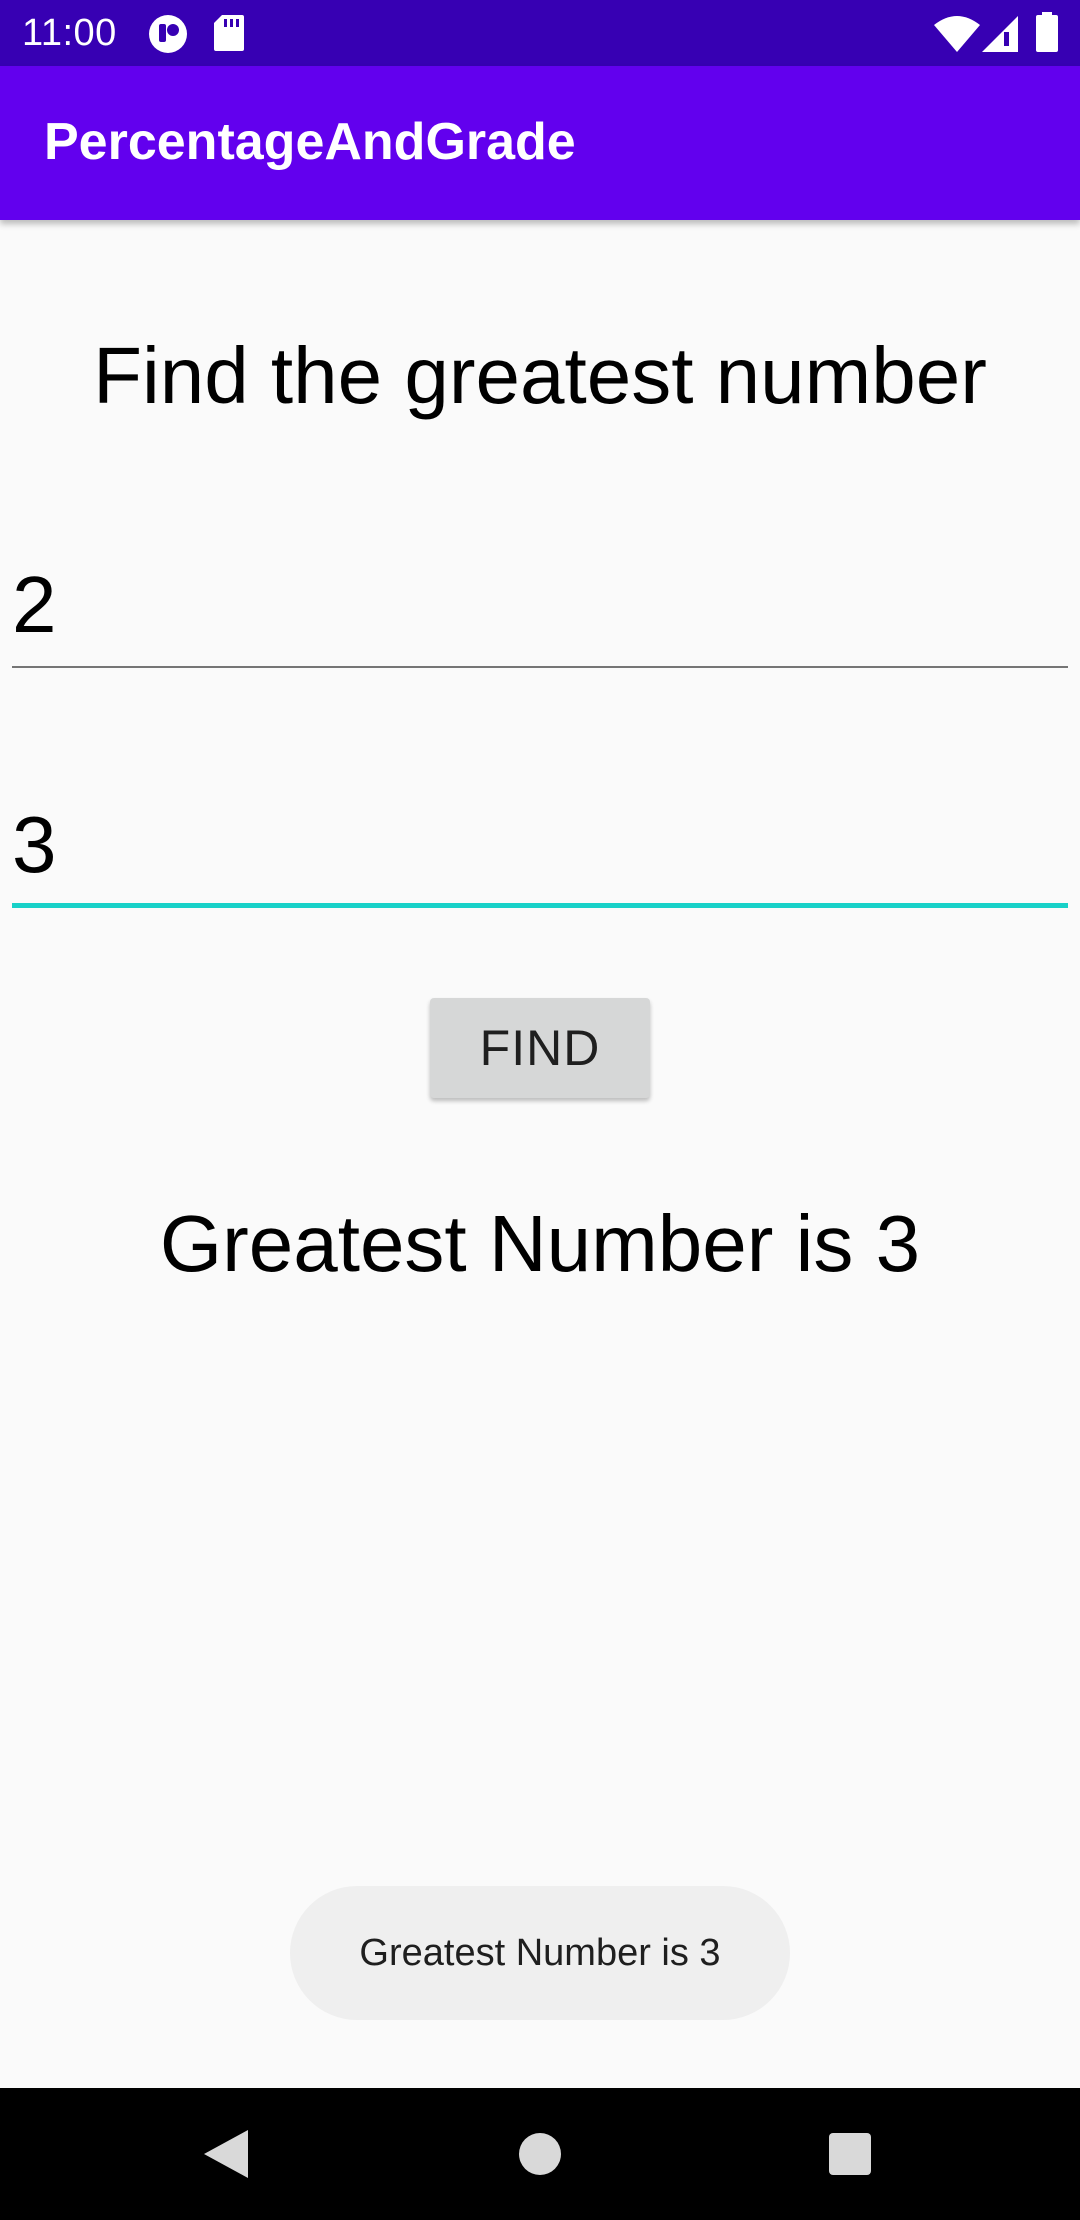  I want to click on page-title: Find the greatest number, so click(540, 375).